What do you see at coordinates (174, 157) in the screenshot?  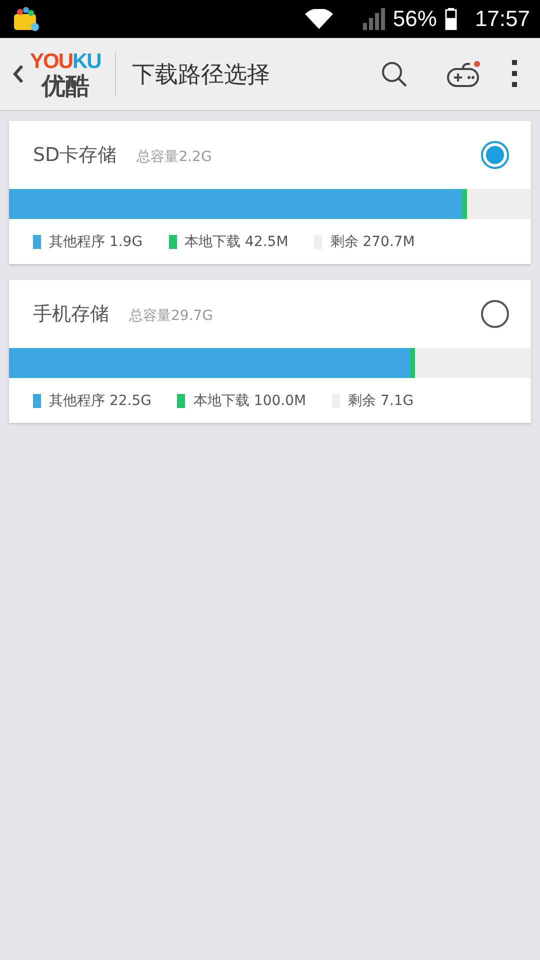 I see `storage-capacity: 总容量2.2G` at bounding box center [174, 157].